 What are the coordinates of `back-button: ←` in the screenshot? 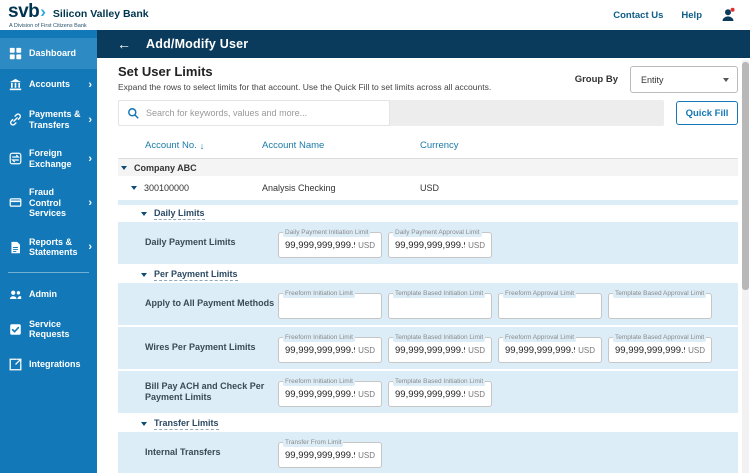 It's located at (124, 44).